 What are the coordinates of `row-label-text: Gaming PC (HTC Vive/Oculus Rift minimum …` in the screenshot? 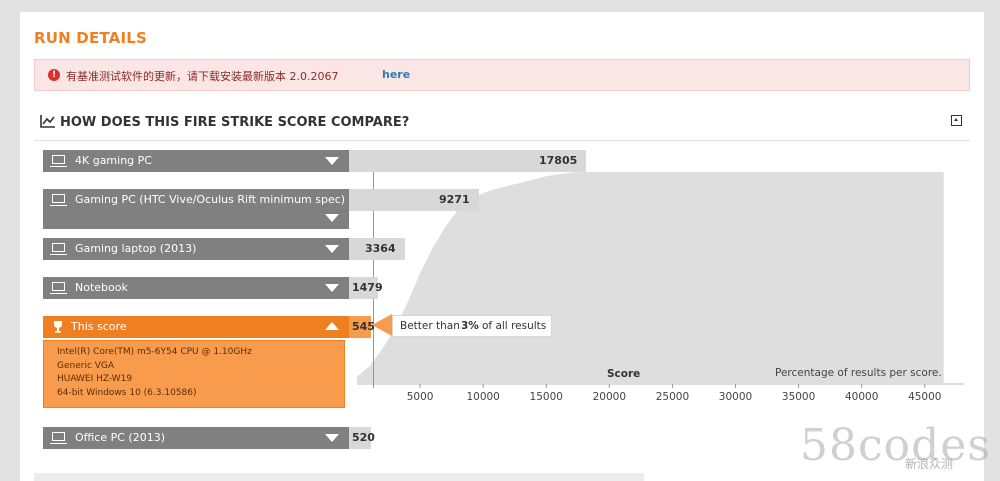 It's located at (210, 199).